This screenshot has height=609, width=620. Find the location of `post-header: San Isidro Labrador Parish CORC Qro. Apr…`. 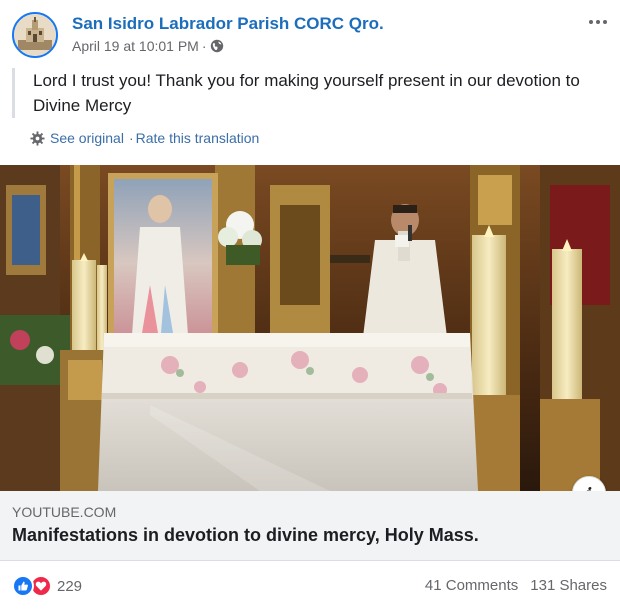

post-header: San Isidro Labrador Parish CORC Qro. Apr… is located at coordinates (310, 32).